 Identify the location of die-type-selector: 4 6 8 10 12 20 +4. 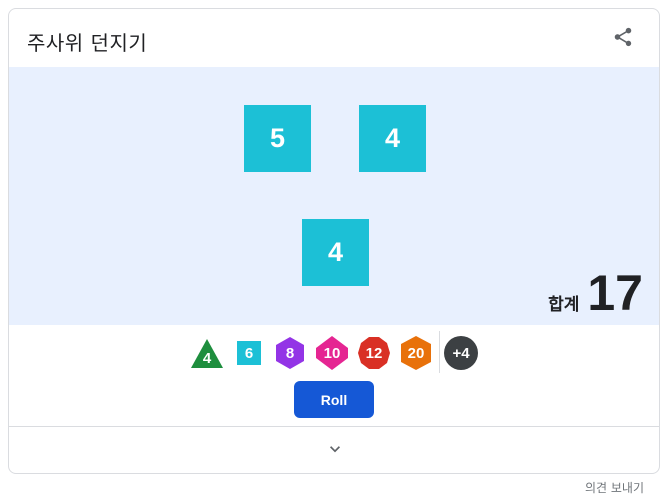
(334, 355).